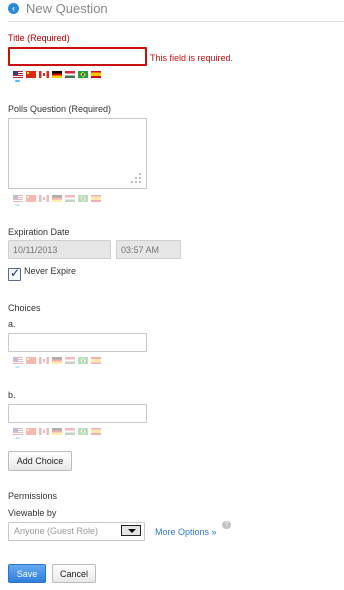 The image size is (344, 590). What do you see at coordinates (77, 342) in the screenshot?
I see `choice-a-input` at bounding box center [77, 342].